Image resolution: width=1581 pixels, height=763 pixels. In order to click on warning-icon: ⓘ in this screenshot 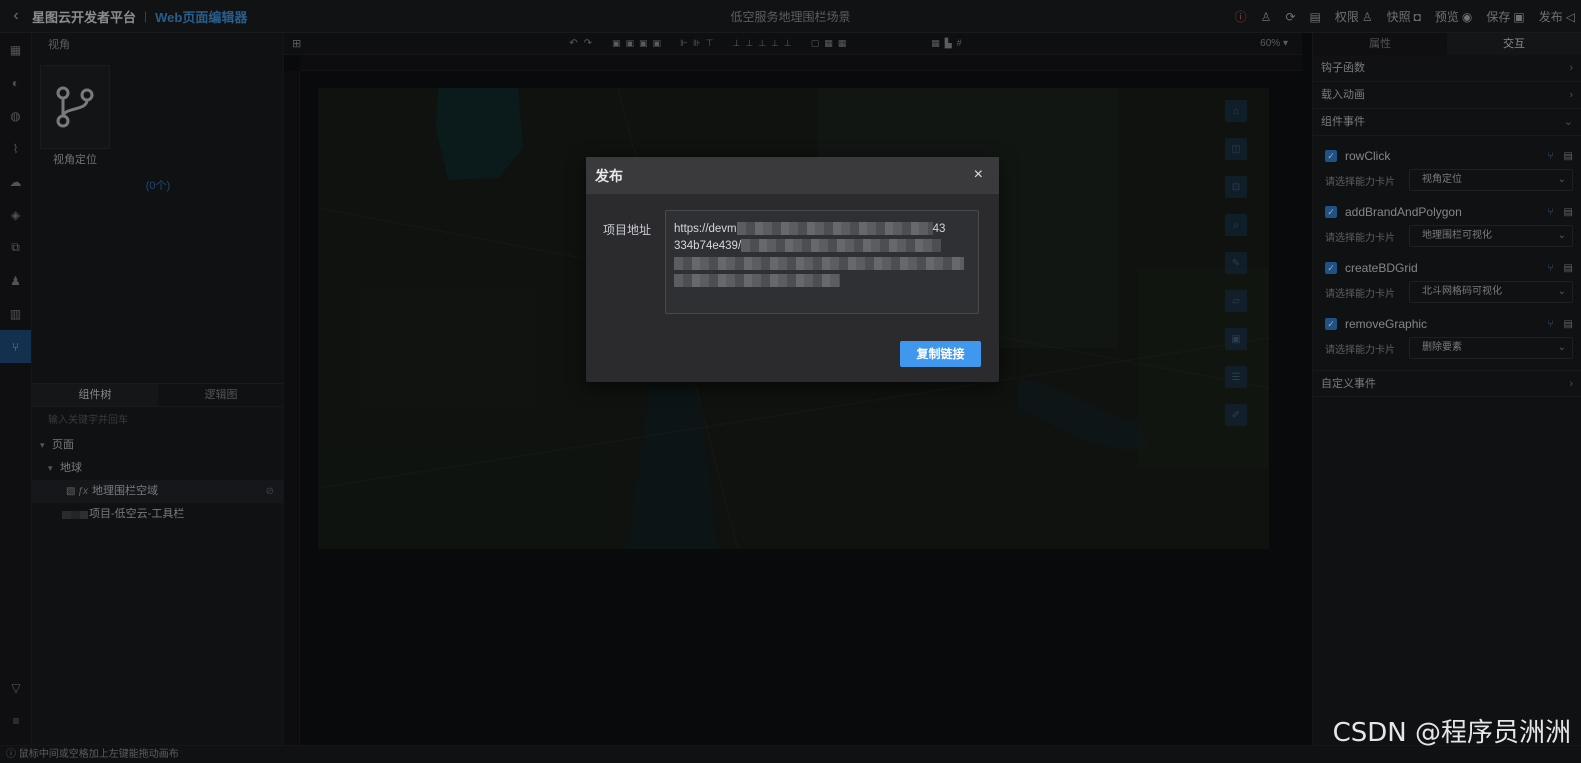, I will do `click(1241, 16)`.